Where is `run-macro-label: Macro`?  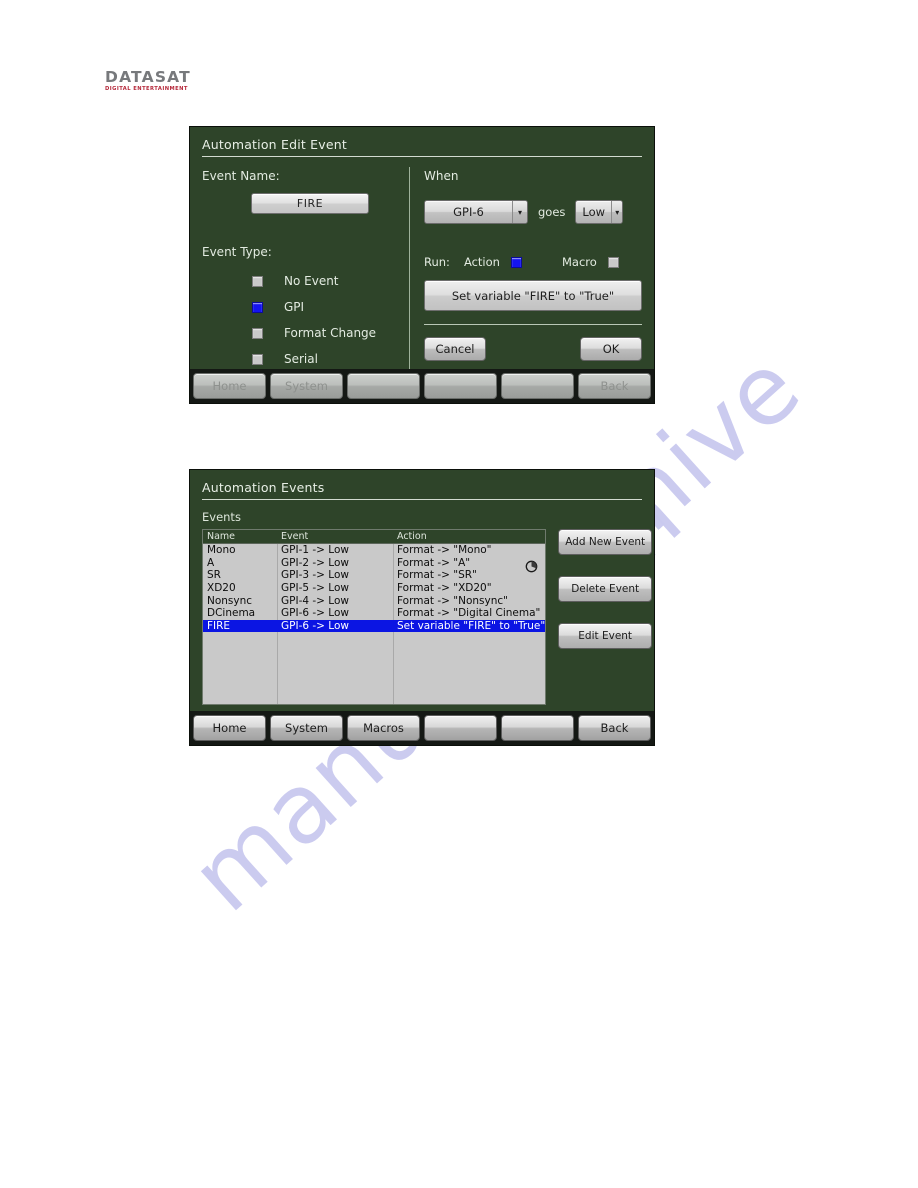
run-macro-label: Macro is located at coordinates (579, 262).